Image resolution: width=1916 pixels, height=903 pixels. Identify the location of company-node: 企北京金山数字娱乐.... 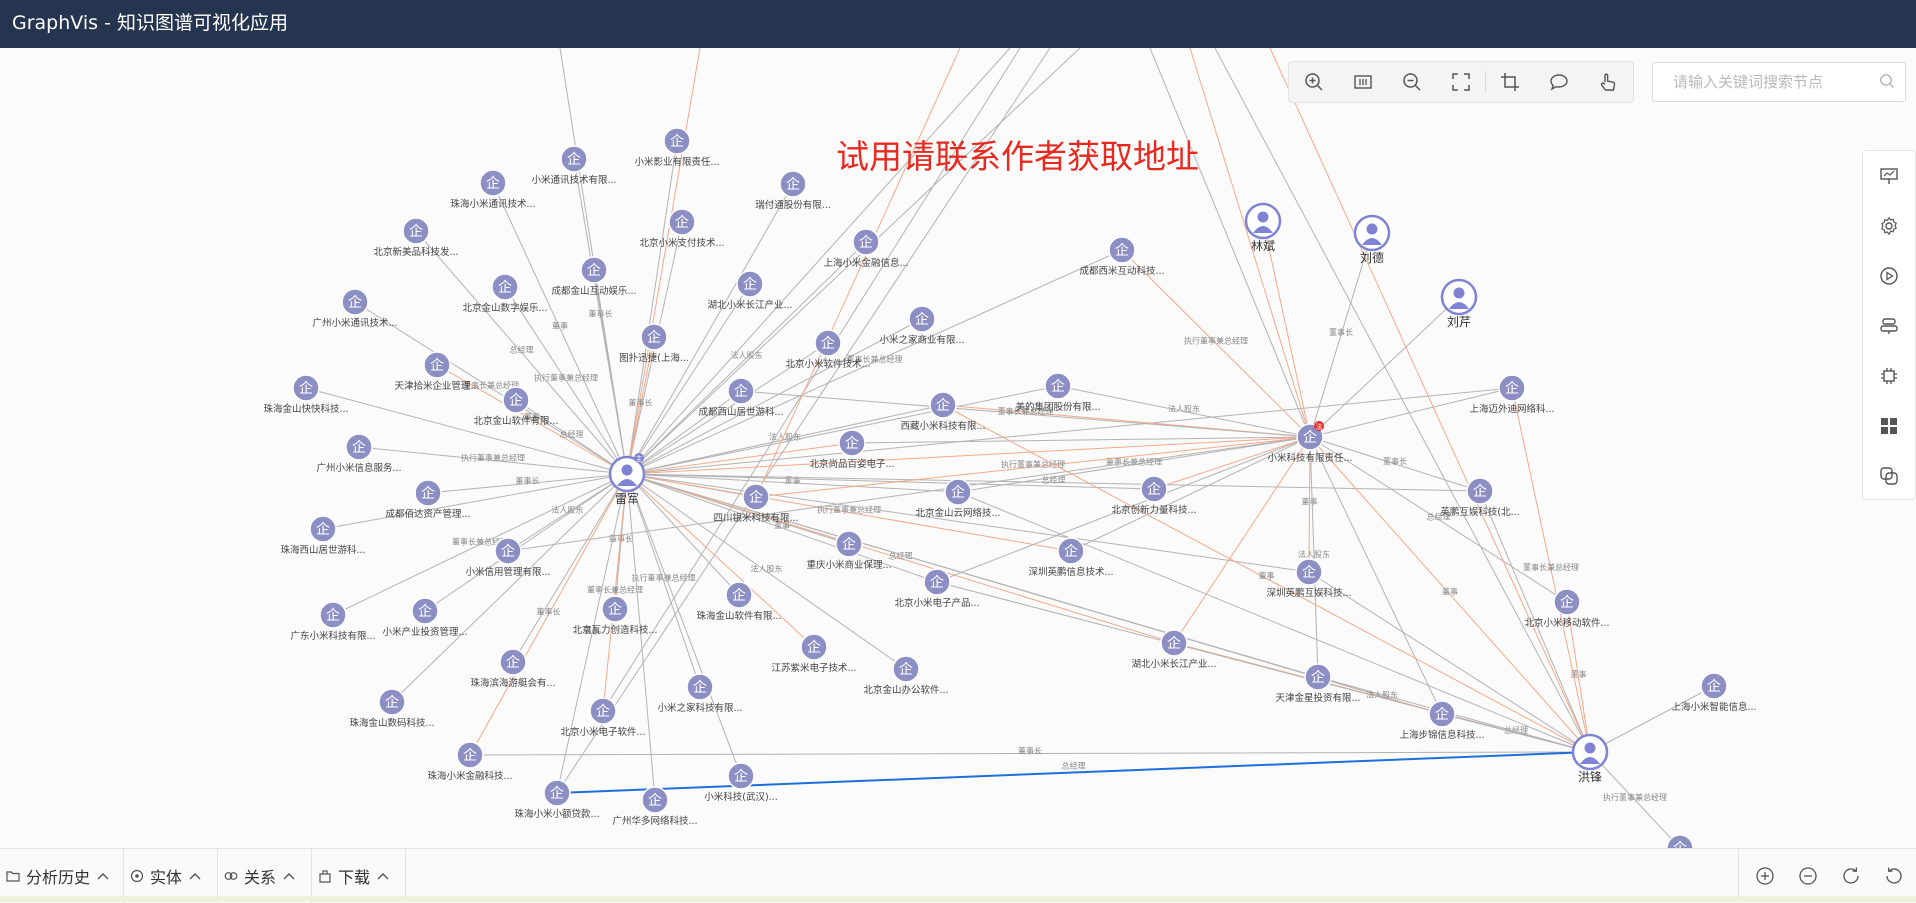
(505, 293).